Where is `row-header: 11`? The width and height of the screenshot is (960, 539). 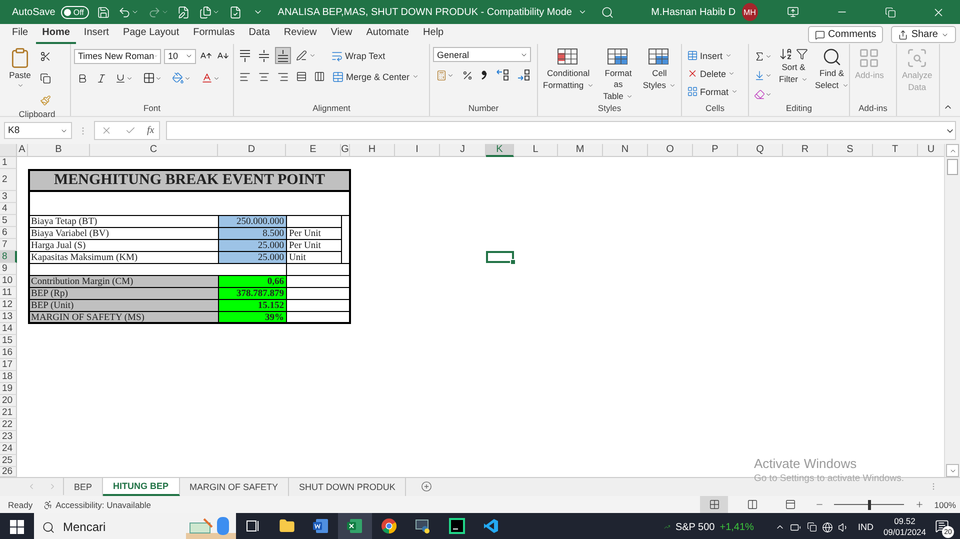 row-header: 11 is located at coordinates (8, 293).